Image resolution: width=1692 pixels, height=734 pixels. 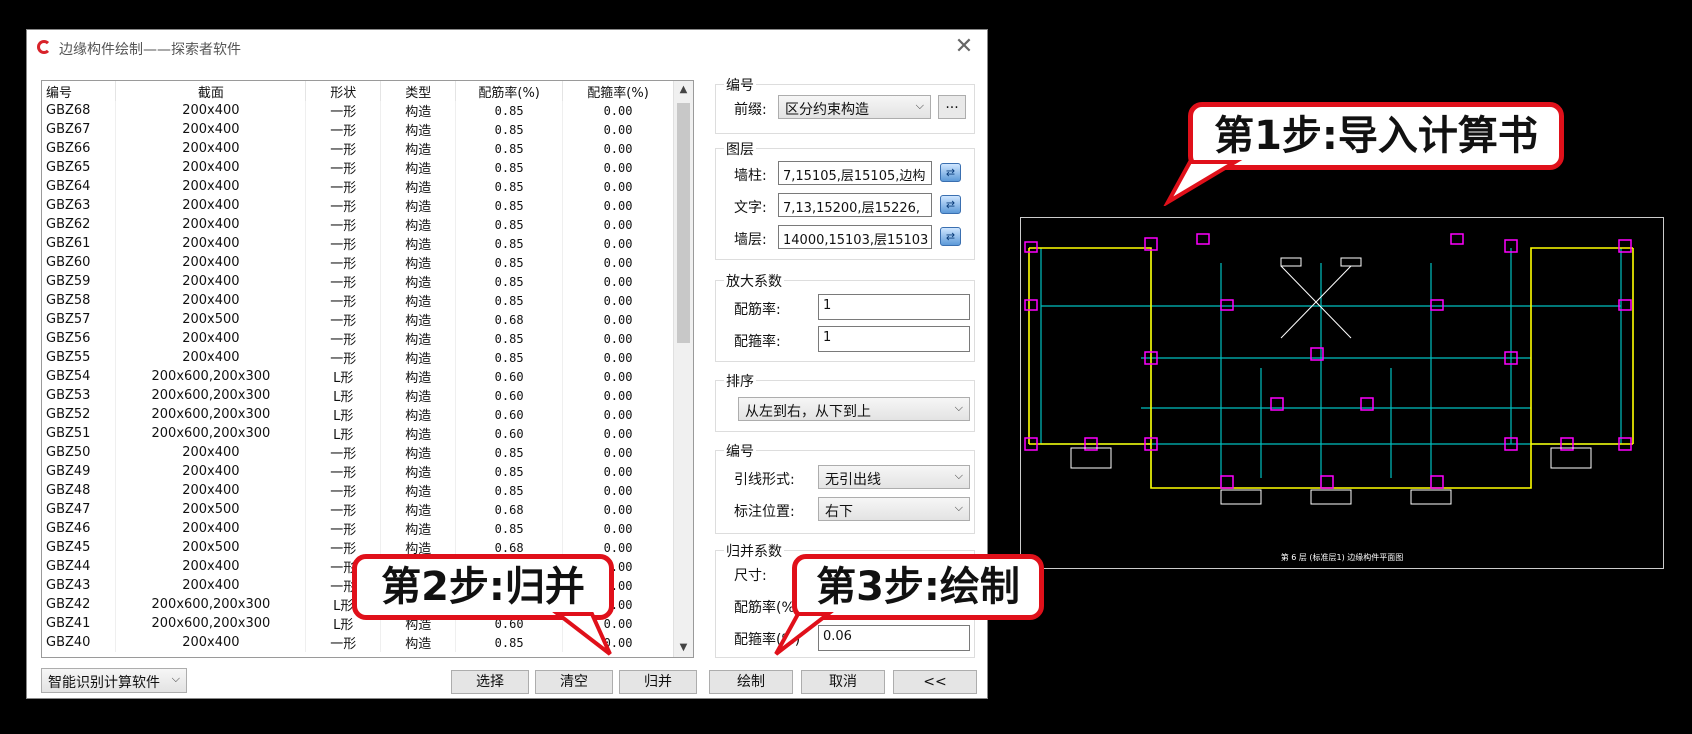 I want to click on table-row: GBZ50 200x400 一形 构造 0.85 0.00, so click(x=358, y=452).